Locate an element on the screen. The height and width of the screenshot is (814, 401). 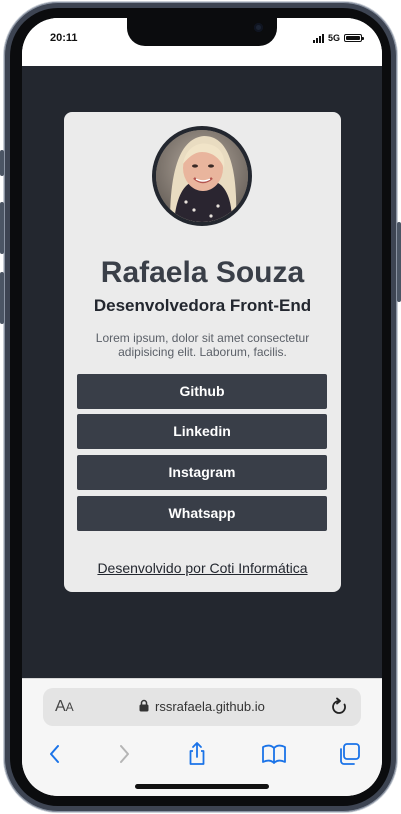
text-size-label-small: A is located at coordinates (69, 707).